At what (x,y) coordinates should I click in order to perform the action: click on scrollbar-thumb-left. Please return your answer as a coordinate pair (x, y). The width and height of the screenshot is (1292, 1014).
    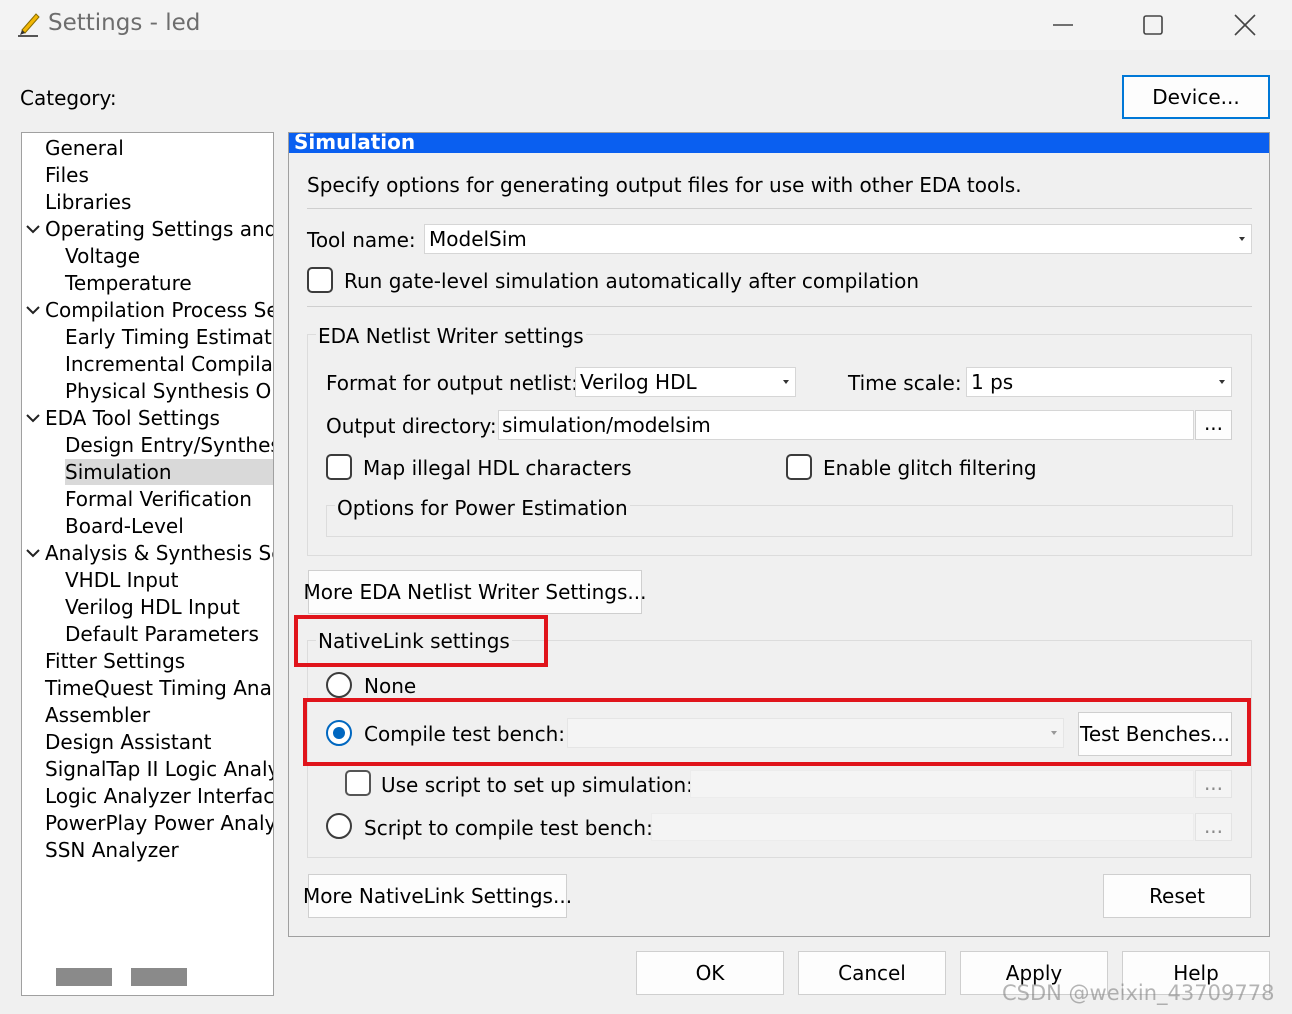
    Looking at the image, I should click on (84, 977).